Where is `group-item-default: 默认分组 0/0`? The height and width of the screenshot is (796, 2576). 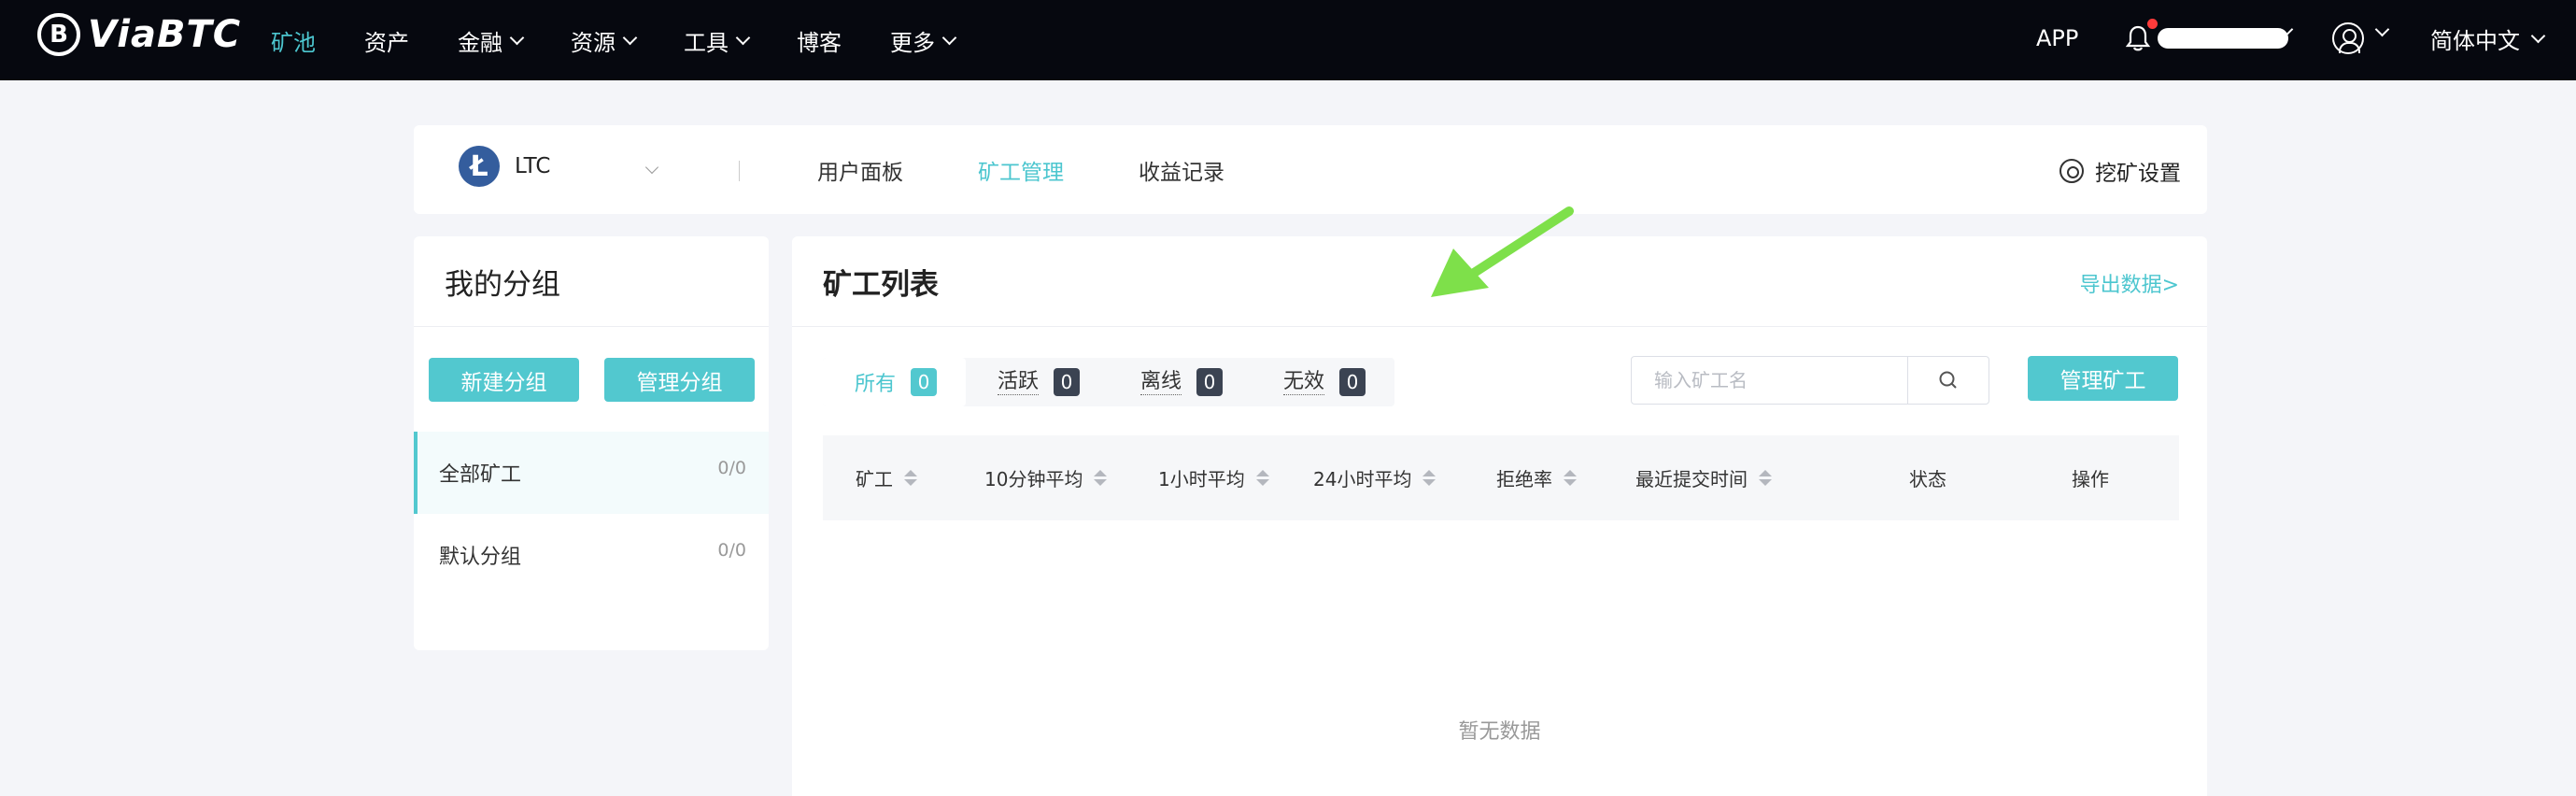
group-item-default: 默认分组 0/0 is located at coordinates (591, 555).